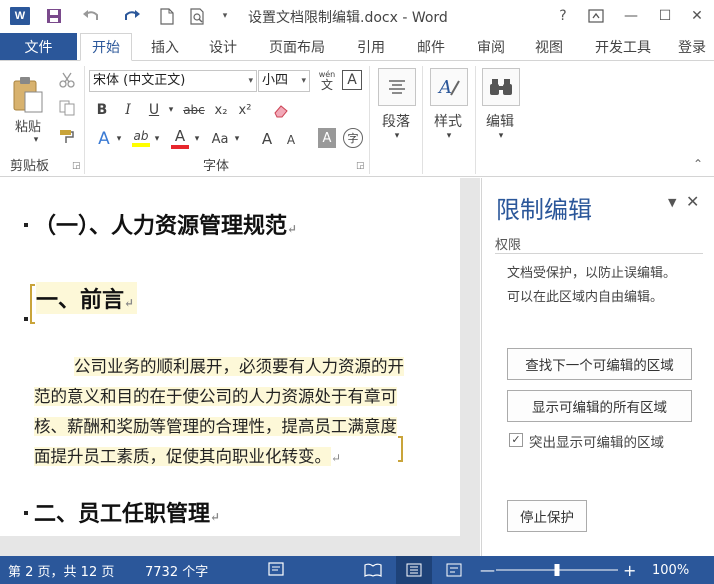 This screenshot has width=714, height=584. Describe the element at coordinates (240, 546) in the screenshot. I see `horizontal-scrollbar` at that location.